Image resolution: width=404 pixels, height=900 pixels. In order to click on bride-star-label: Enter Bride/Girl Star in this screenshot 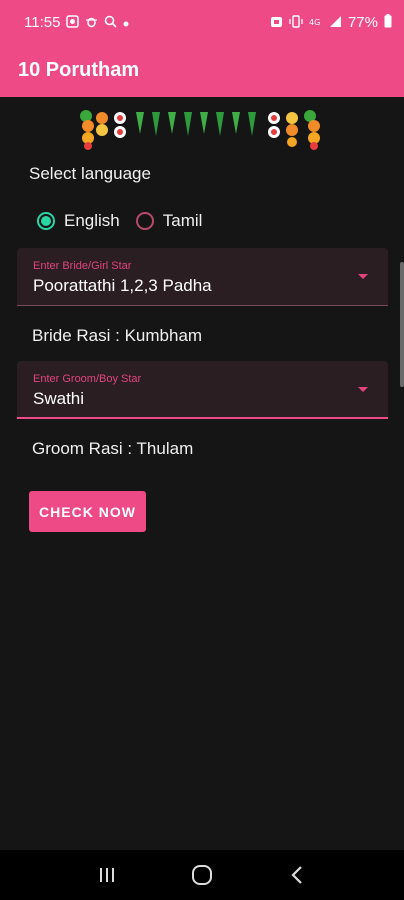, I will do `click(82, 266)`.